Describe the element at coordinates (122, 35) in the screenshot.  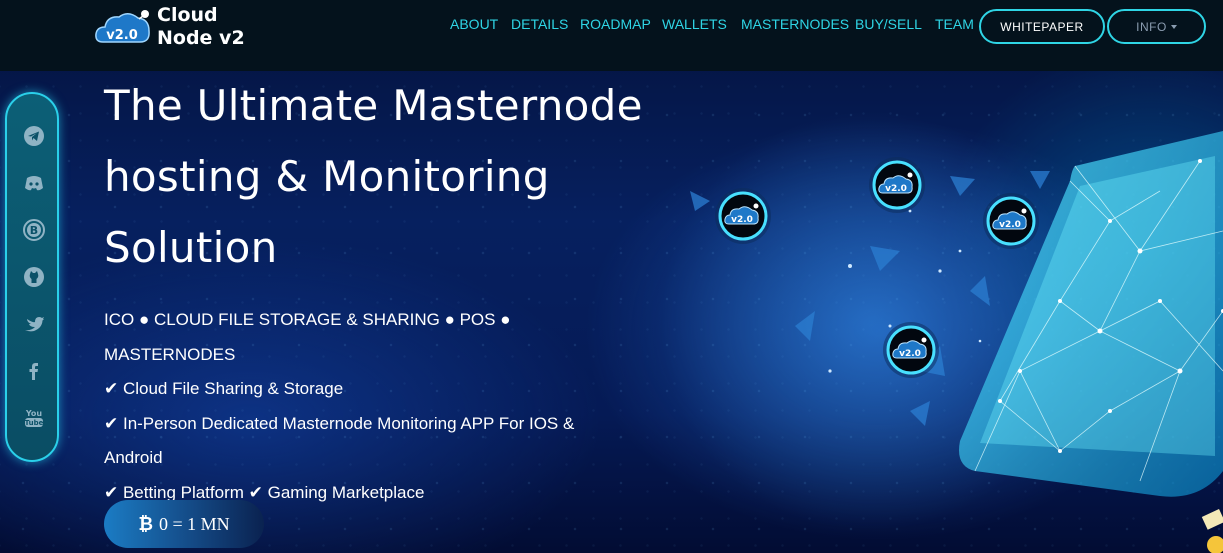
I see `logo-badge-text: v2.0` at that location.